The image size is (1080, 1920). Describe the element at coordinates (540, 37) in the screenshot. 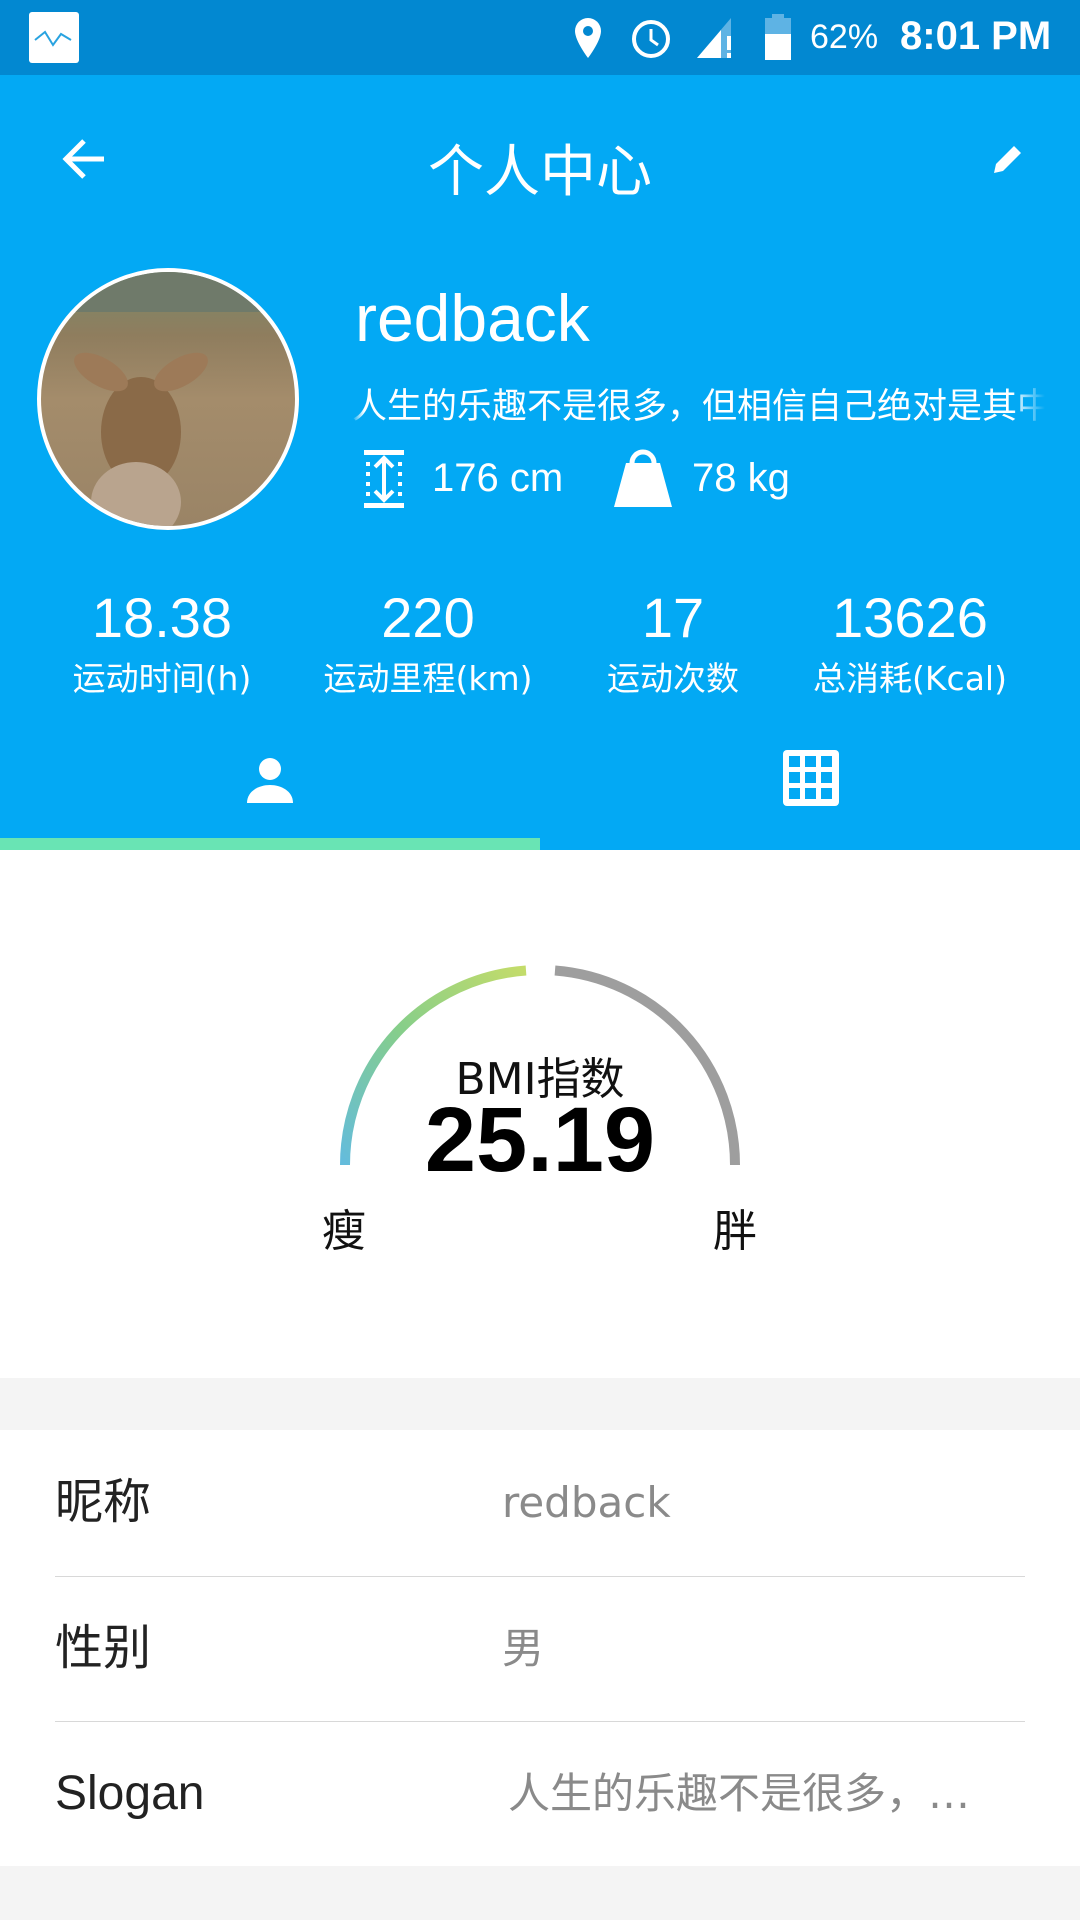

I see `status-bar: 62% 8:01 PM` at that location.